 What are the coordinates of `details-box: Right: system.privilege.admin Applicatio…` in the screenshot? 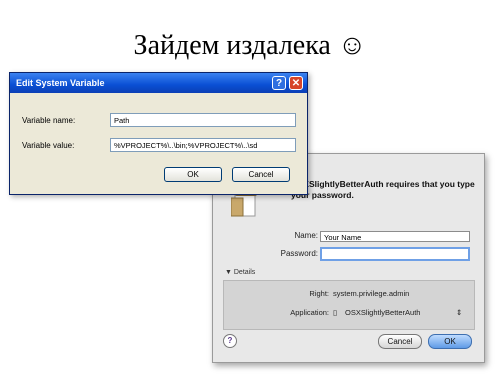 It's located at (349, 305).